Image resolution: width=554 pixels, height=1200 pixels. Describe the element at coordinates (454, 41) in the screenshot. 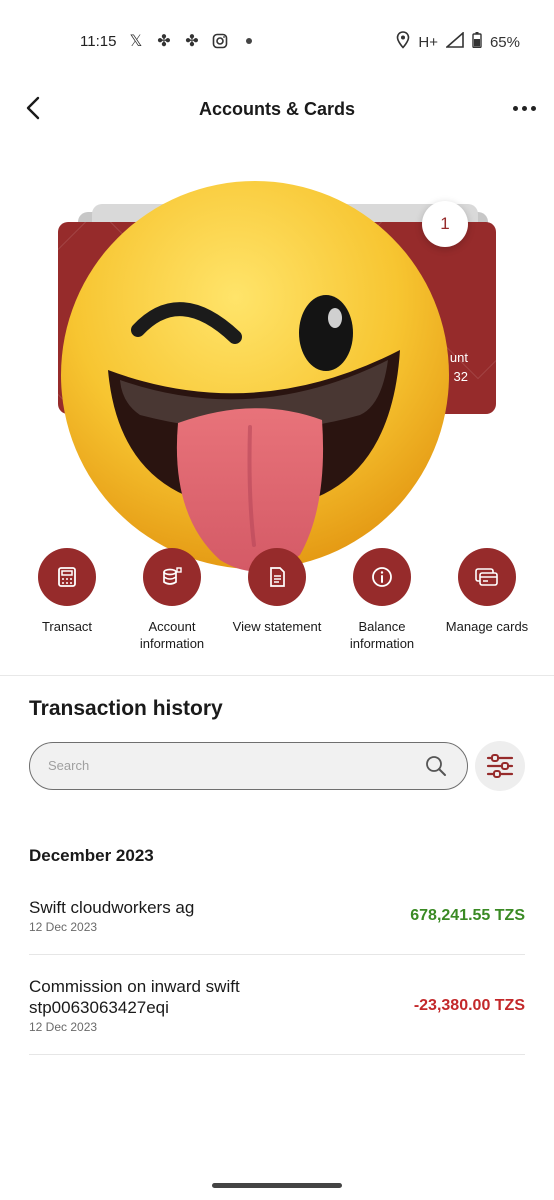

I see `signal-icon` at that location.